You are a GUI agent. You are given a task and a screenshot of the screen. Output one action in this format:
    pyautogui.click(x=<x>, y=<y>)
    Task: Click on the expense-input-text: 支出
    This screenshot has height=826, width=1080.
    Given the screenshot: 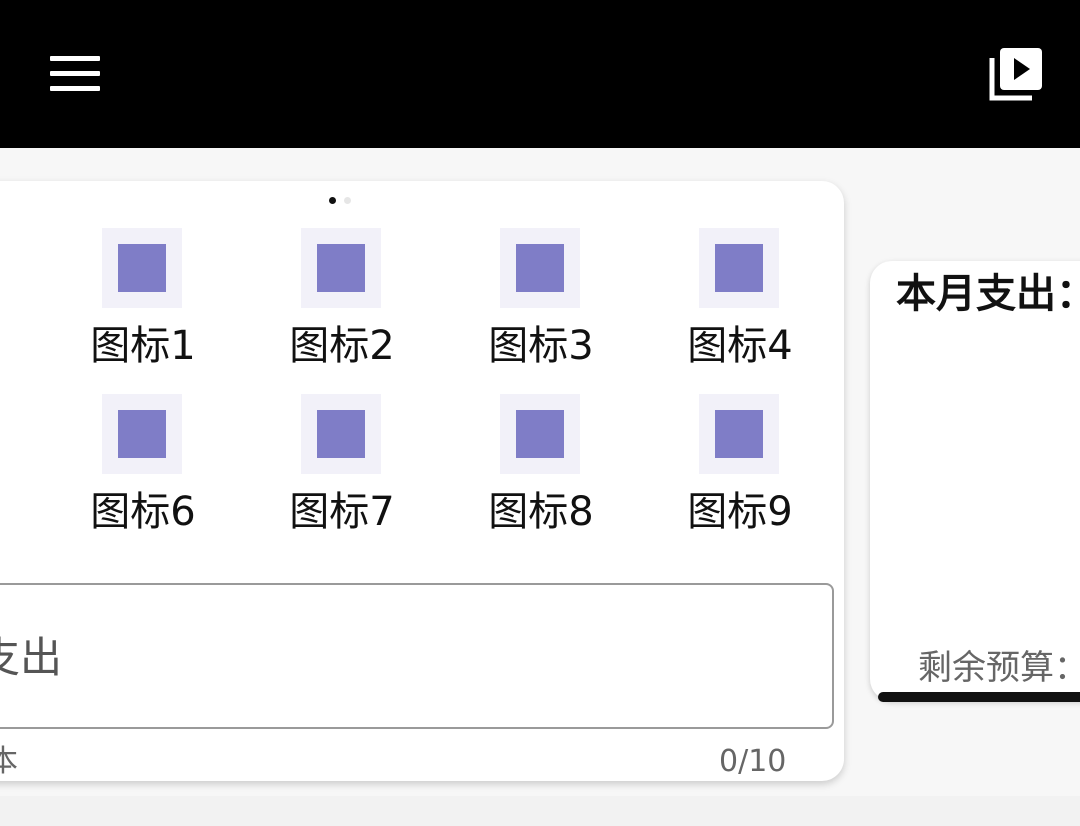 What is the action you would take?
    pyautogui.click(x=31, y=657)
    